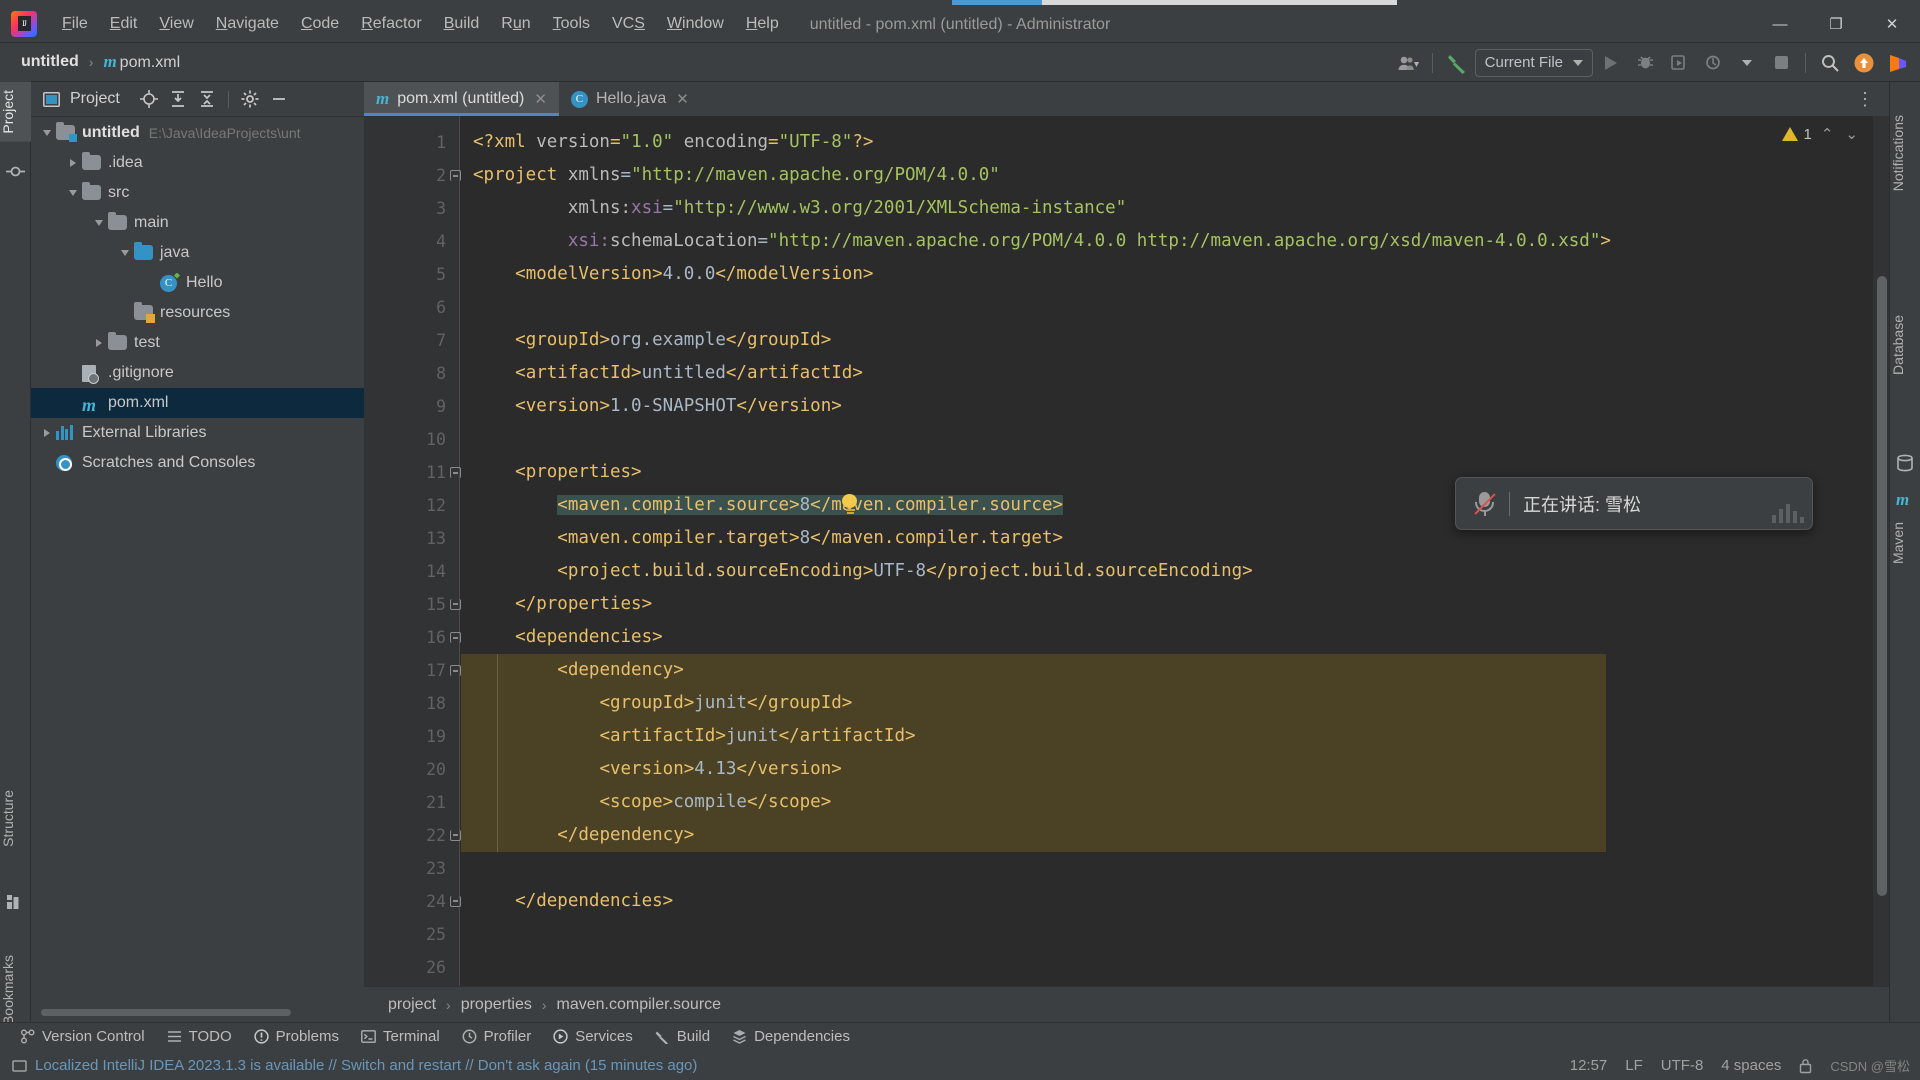 This screenshot has height=1080, width=1920. Describe the element at coordinates (197, 283) in the screenshot. I see `tree-node-hello: C Hello` at that location.